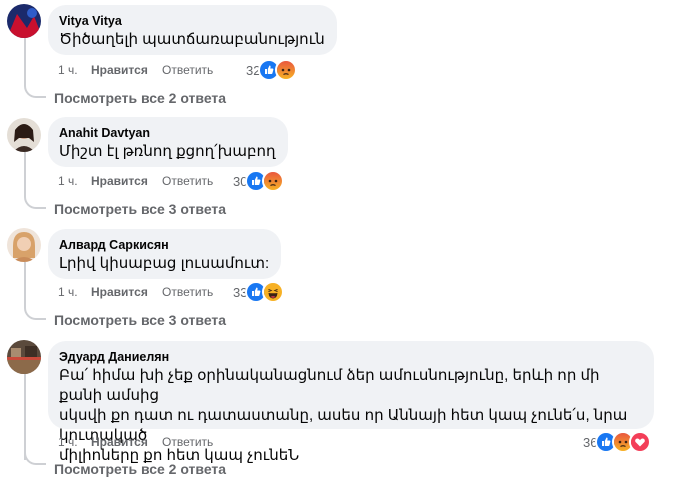 This screenshot has width=696, height=478. What do you see at coordinates (259, 181) in the screenshot?
I see `reaction-summary: 30` at bounding box center [259, 181].